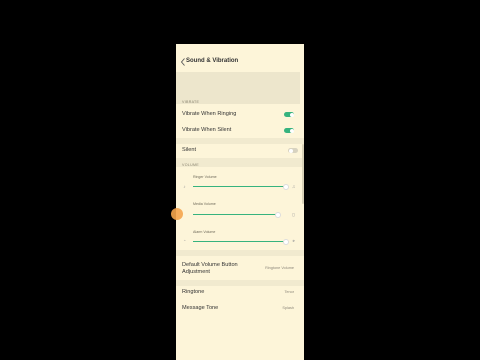  Describe the element at coordinates (204, 232) in the screenshot. I see `alarm-volume-label: Alarm Volume` at that location.